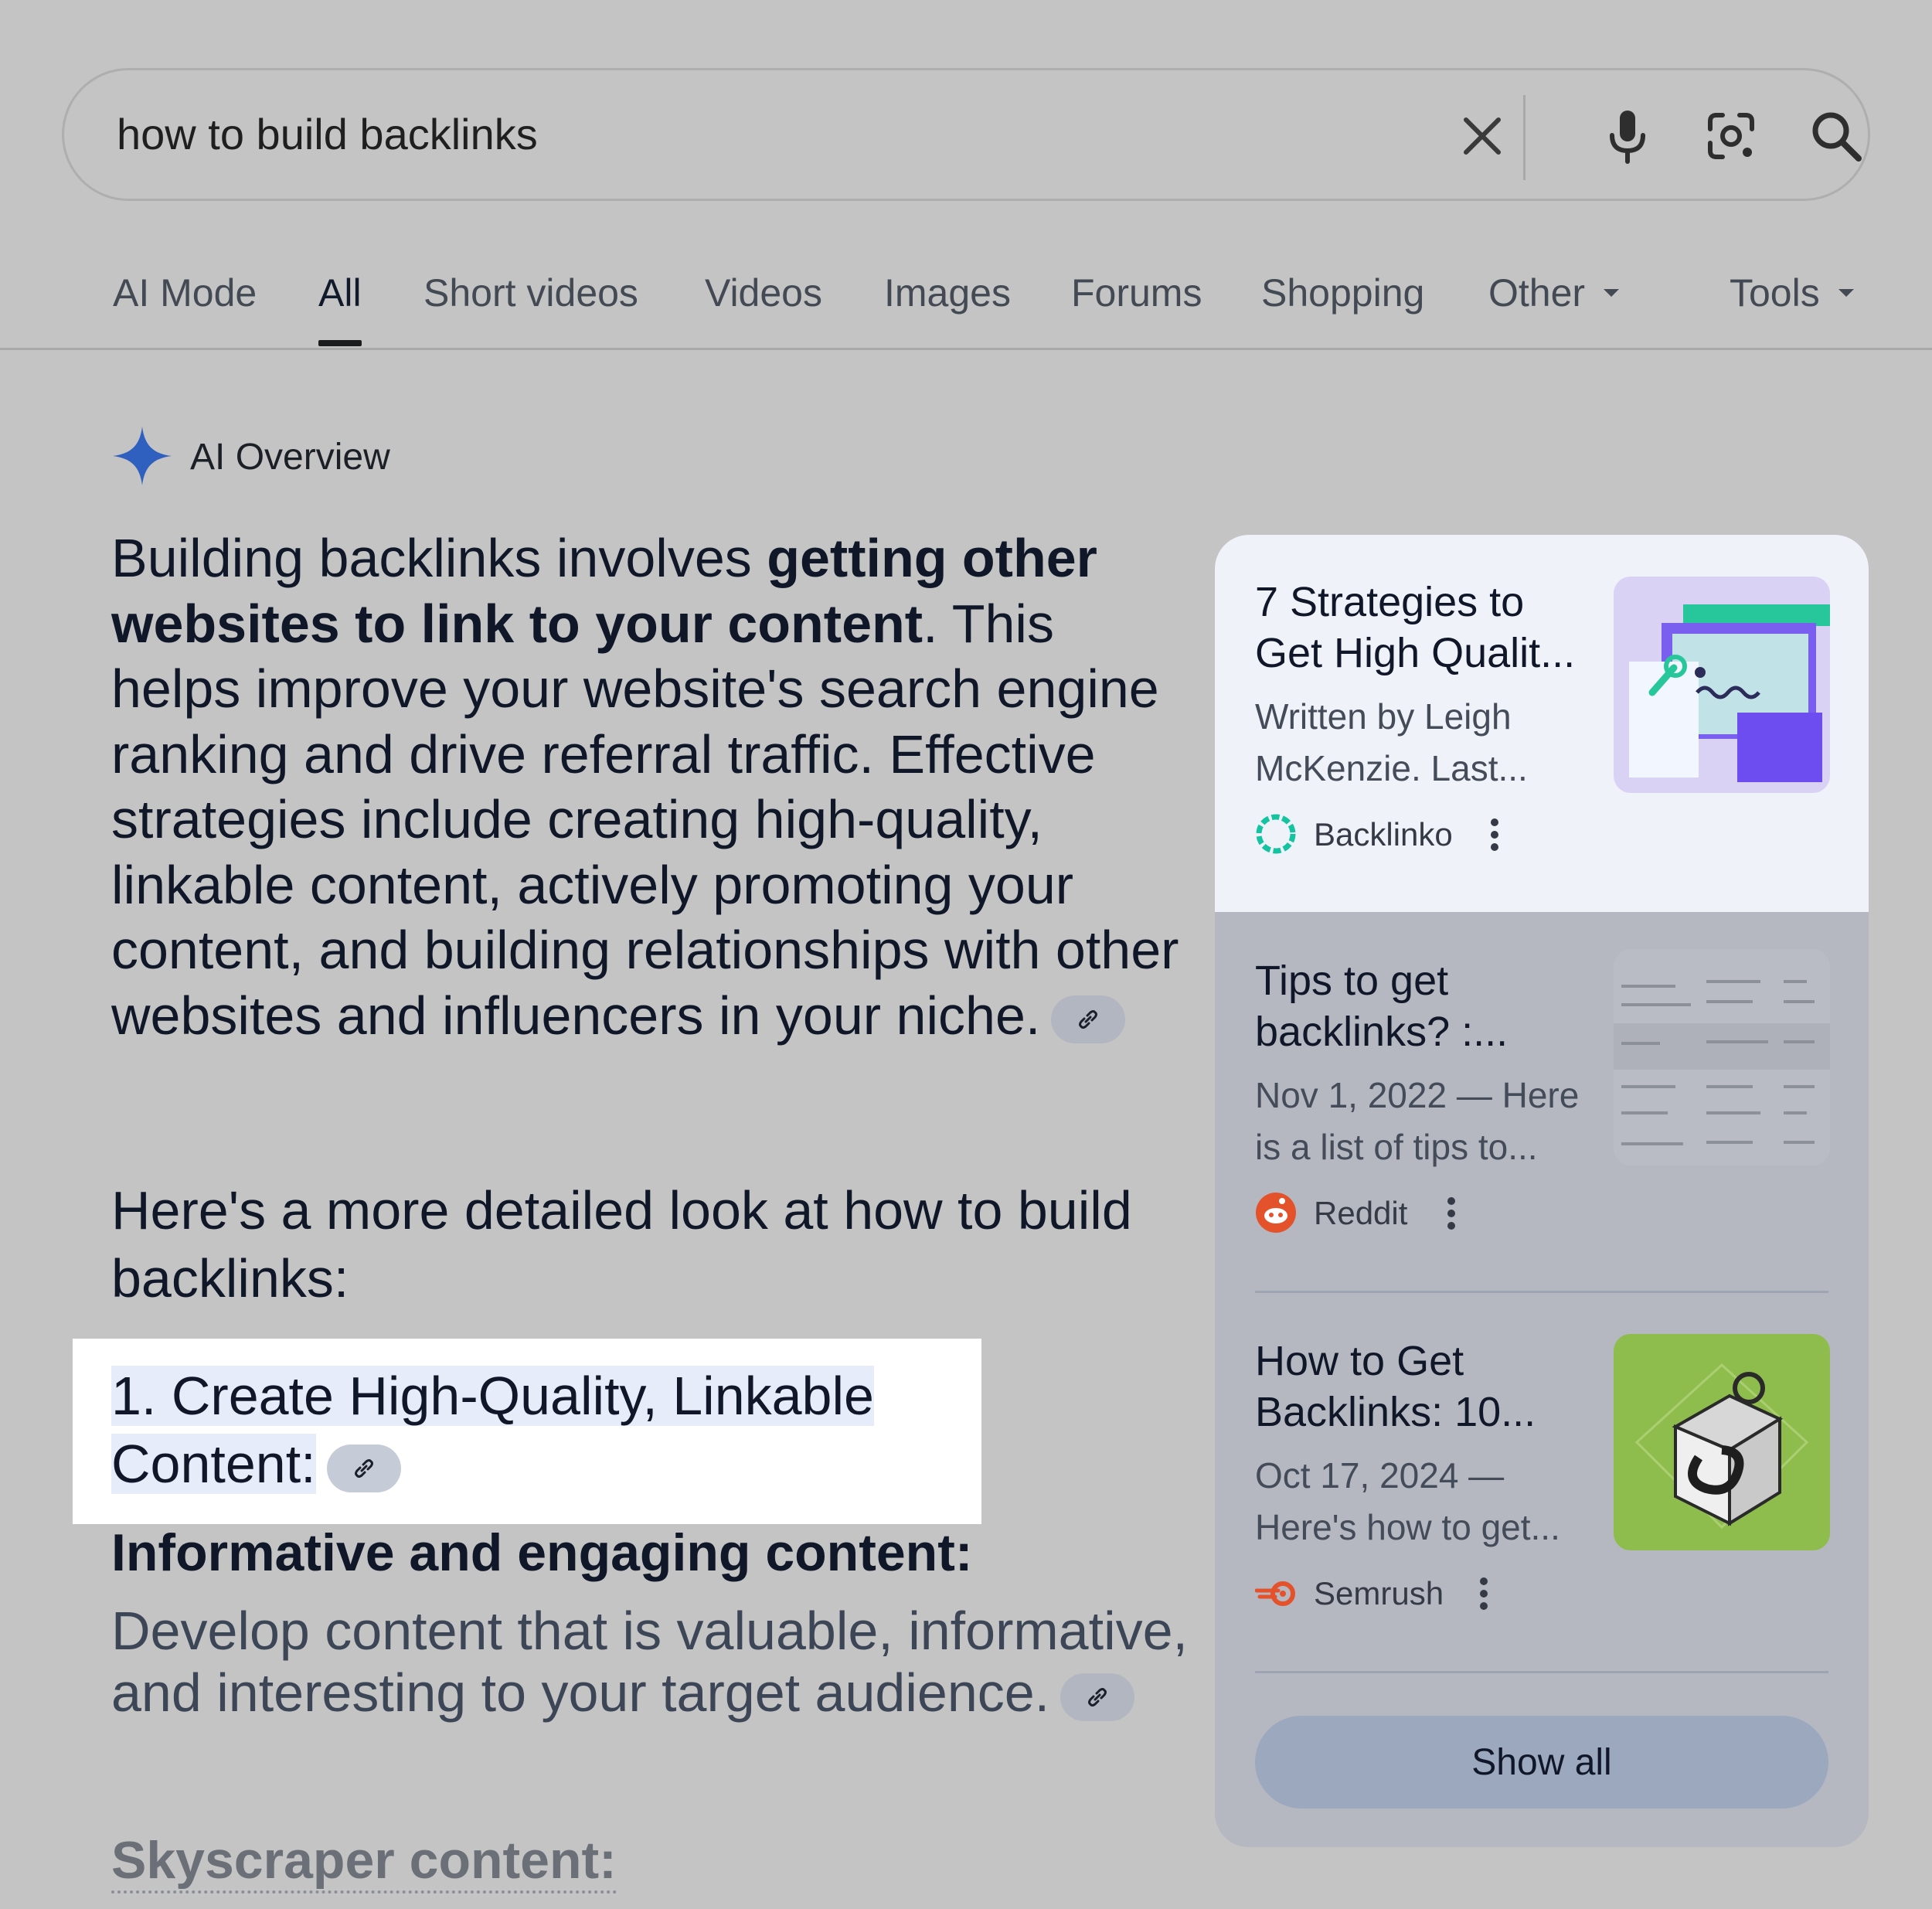 The height and width of the screenshot is (1909, 1932). What do you see at coordinates (948, 293) in the screenshot?
I see `tab-images: Images` at bounding box center [948, 293].